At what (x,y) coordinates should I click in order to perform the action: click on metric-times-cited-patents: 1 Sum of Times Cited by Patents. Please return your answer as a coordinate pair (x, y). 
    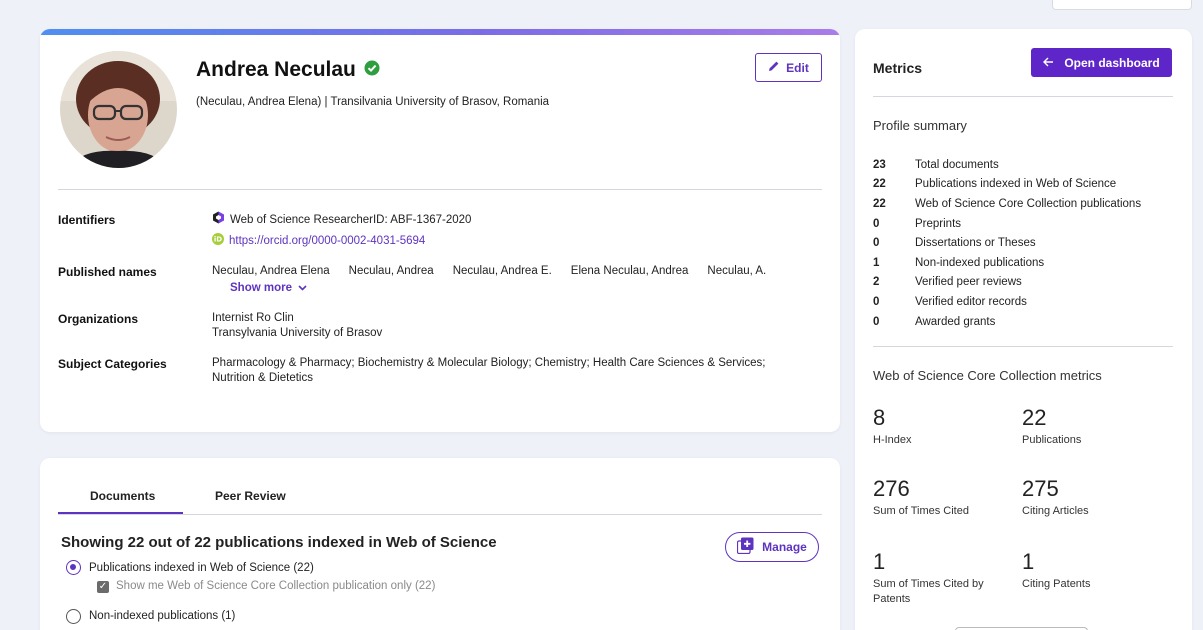
    Looking at the image, I should click on (940, 578).